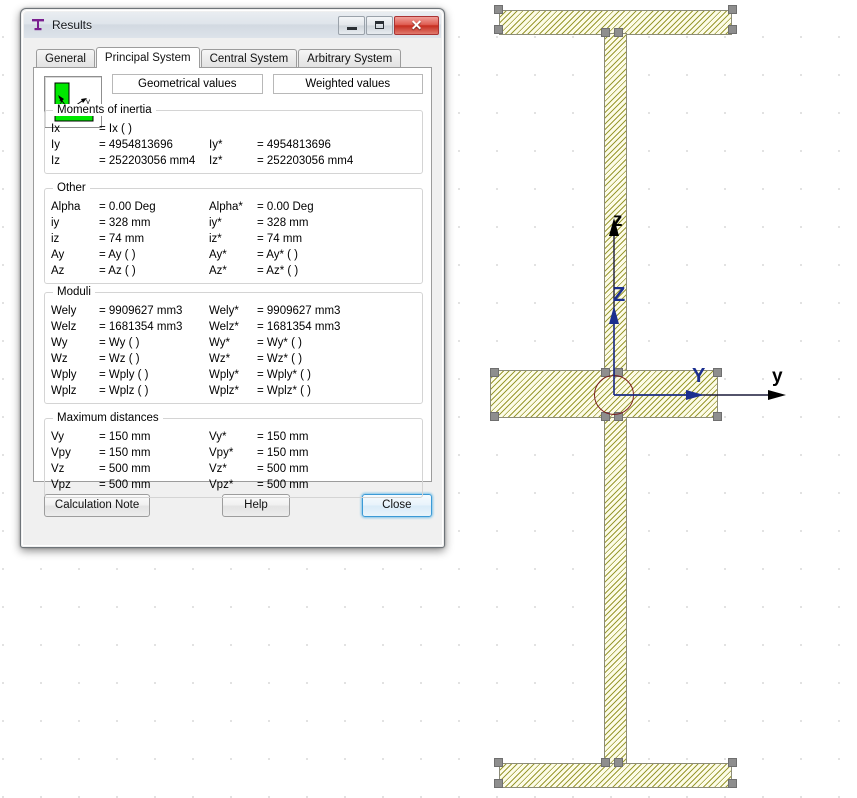 The width and height of the screenshot is (857, 798). Describe the element at coordinates (59, 359) in the screenshot. I see `row-symbol: Wz` at that location.